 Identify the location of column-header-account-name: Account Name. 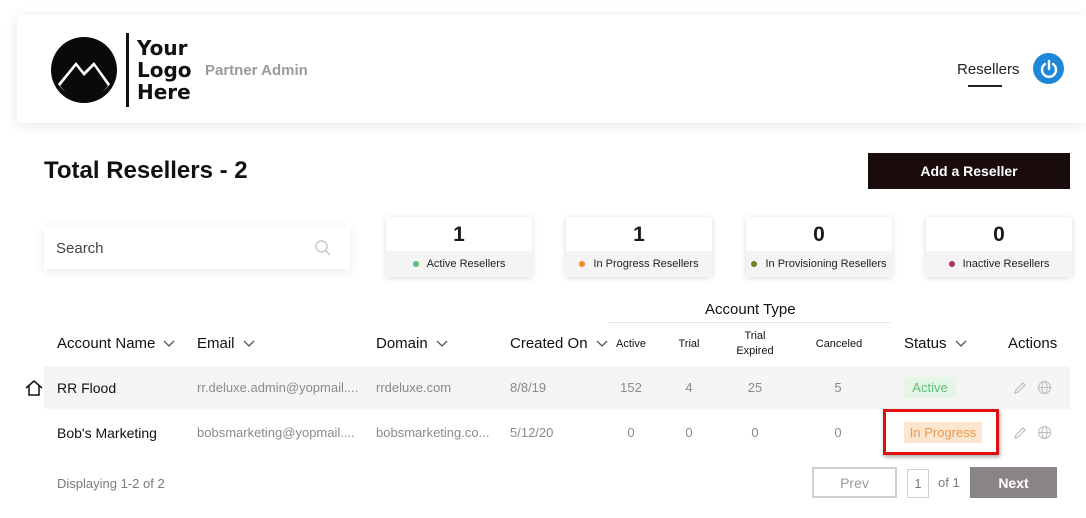
(116, 343).